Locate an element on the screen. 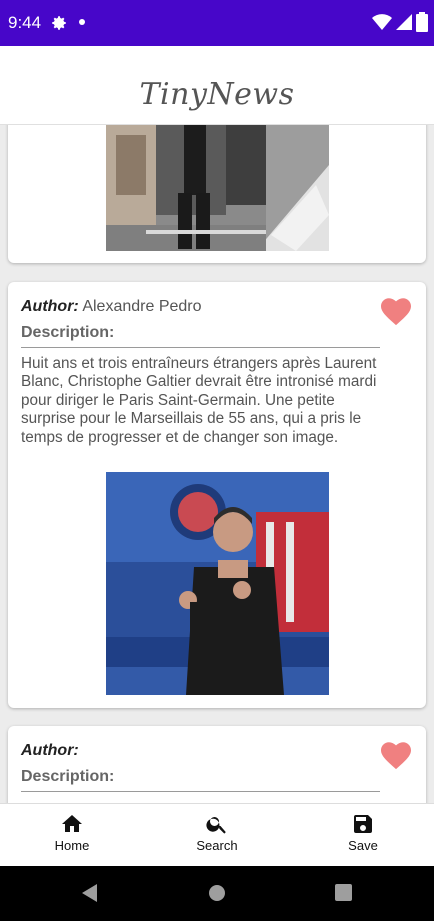 Image resolution: width=434 pixels, height=921 pixels. system-navigation-bar is located at coordinates (217, 893).